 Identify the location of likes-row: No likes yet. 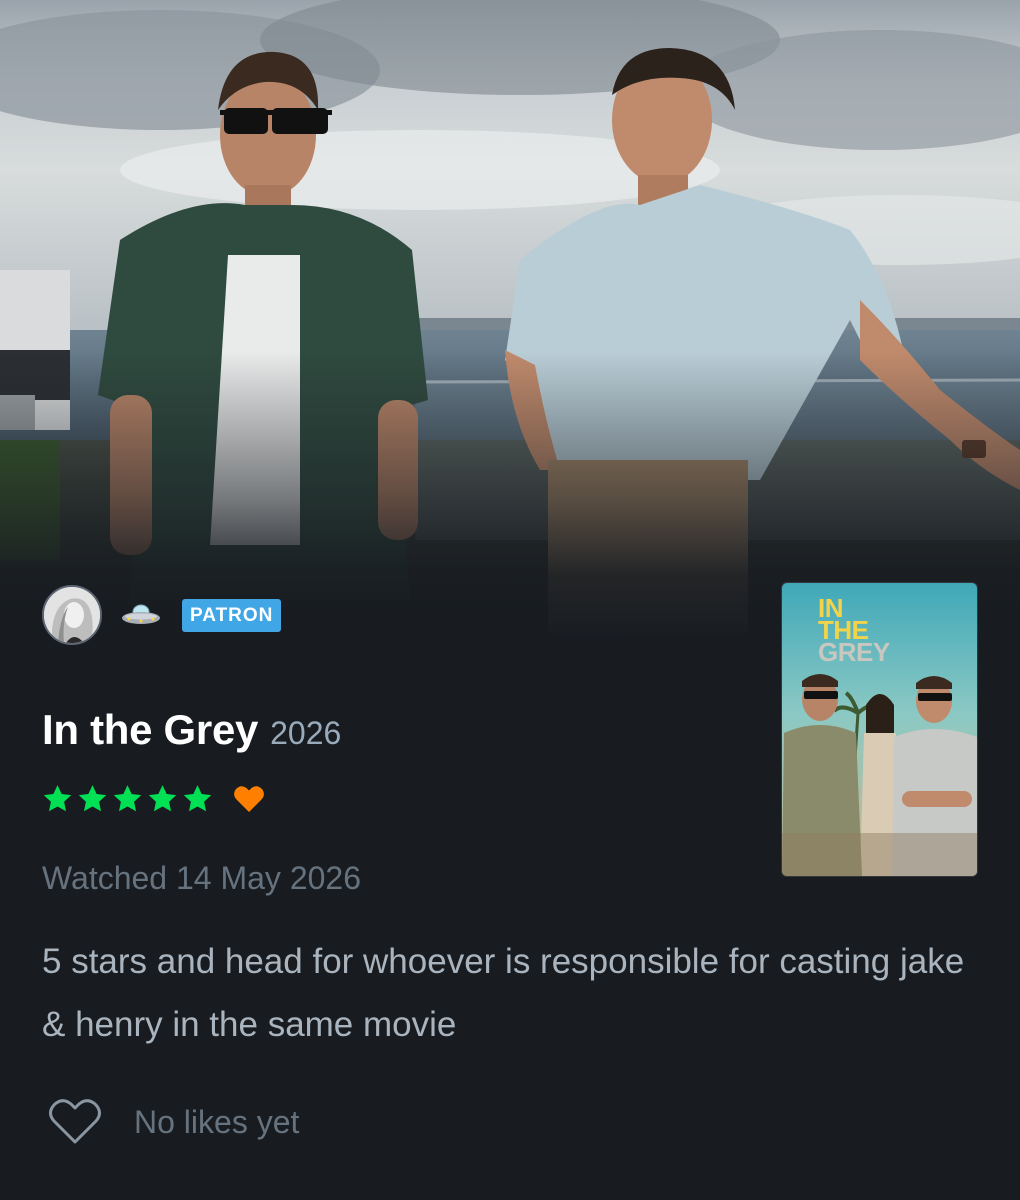
(173, 1122).